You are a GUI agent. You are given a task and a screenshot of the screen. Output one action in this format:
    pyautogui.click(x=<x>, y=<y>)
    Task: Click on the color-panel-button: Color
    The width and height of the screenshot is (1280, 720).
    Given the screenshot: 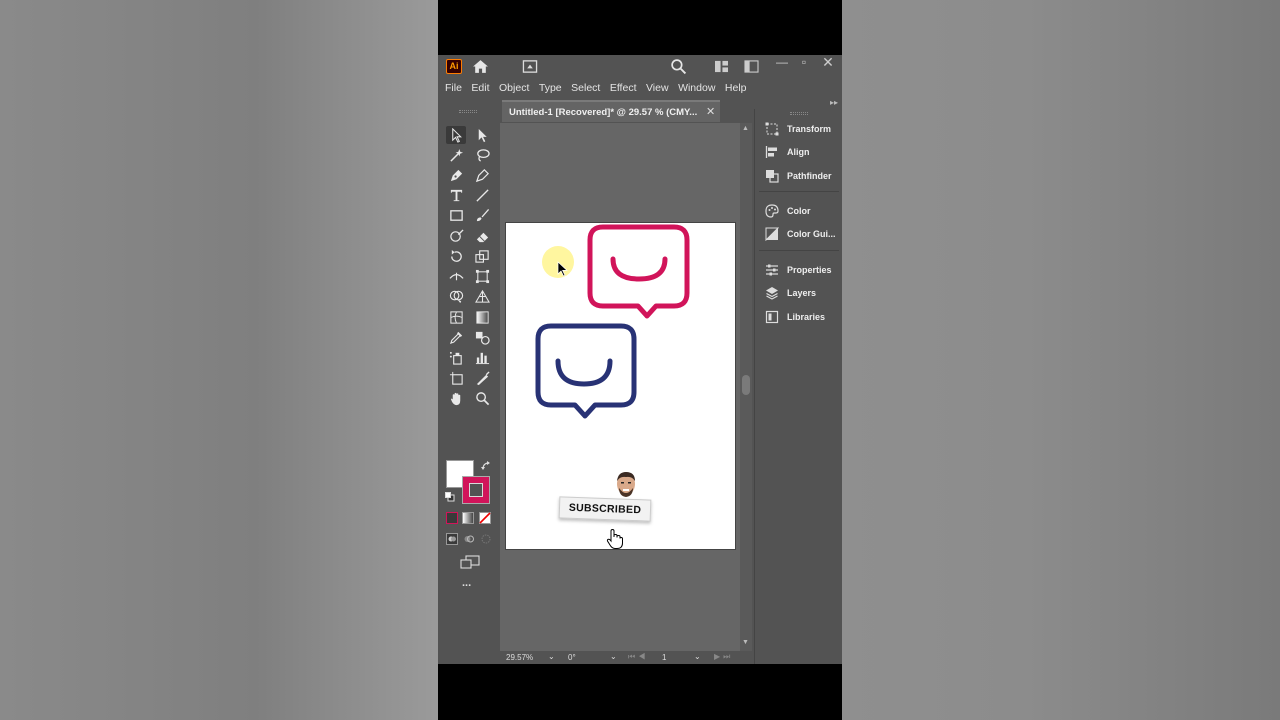 What is the action you would take?
    pyautogui.click(x=798, y=211)
    